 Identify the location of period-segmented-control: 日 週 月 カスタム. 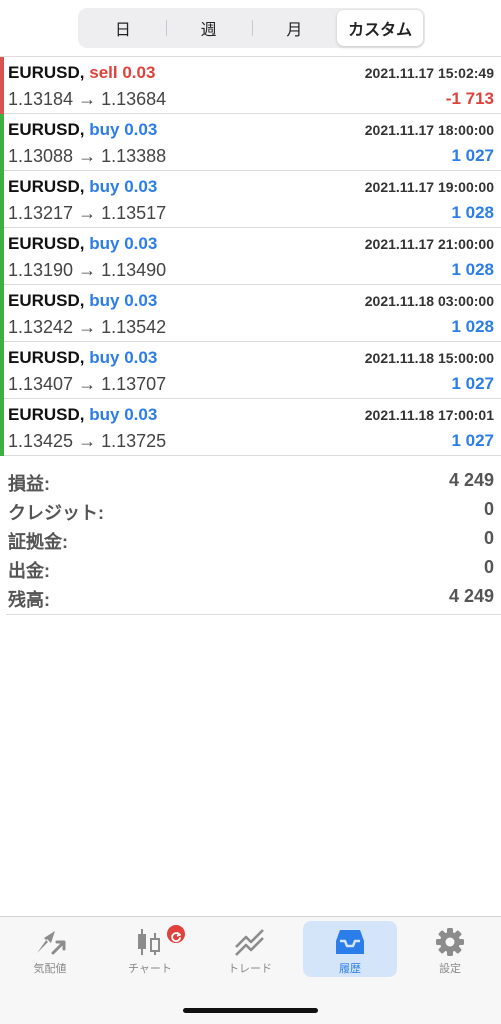
(251, 28).